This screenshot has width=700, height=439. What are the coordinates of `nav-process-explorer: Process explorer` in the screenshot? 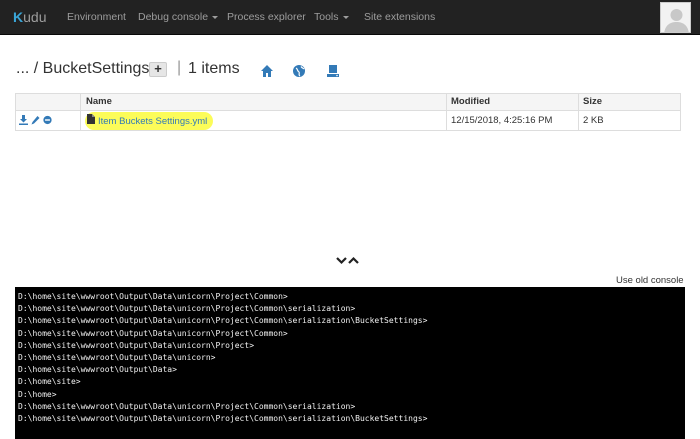 It's located at (266, 17).